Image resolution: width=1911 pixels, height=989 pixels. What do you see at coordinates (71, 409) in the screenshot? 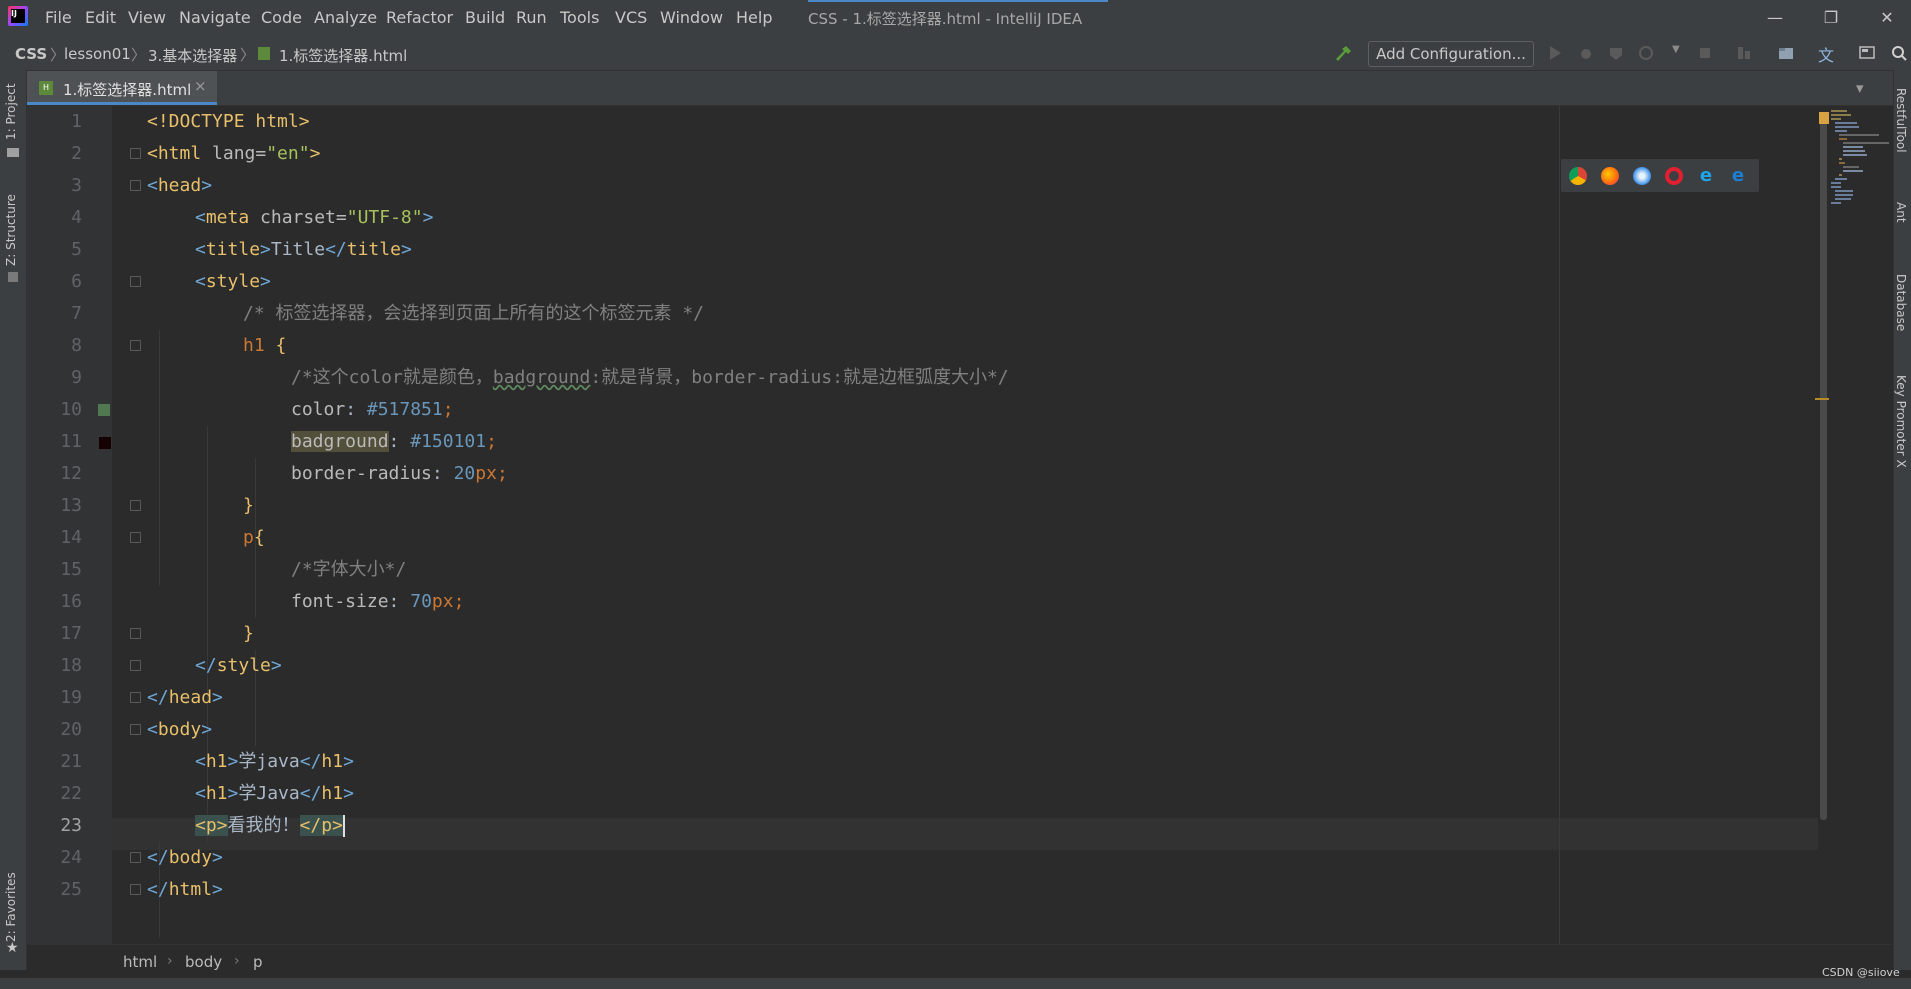
I see `line-number: 10` at bounding box center [71, 409].